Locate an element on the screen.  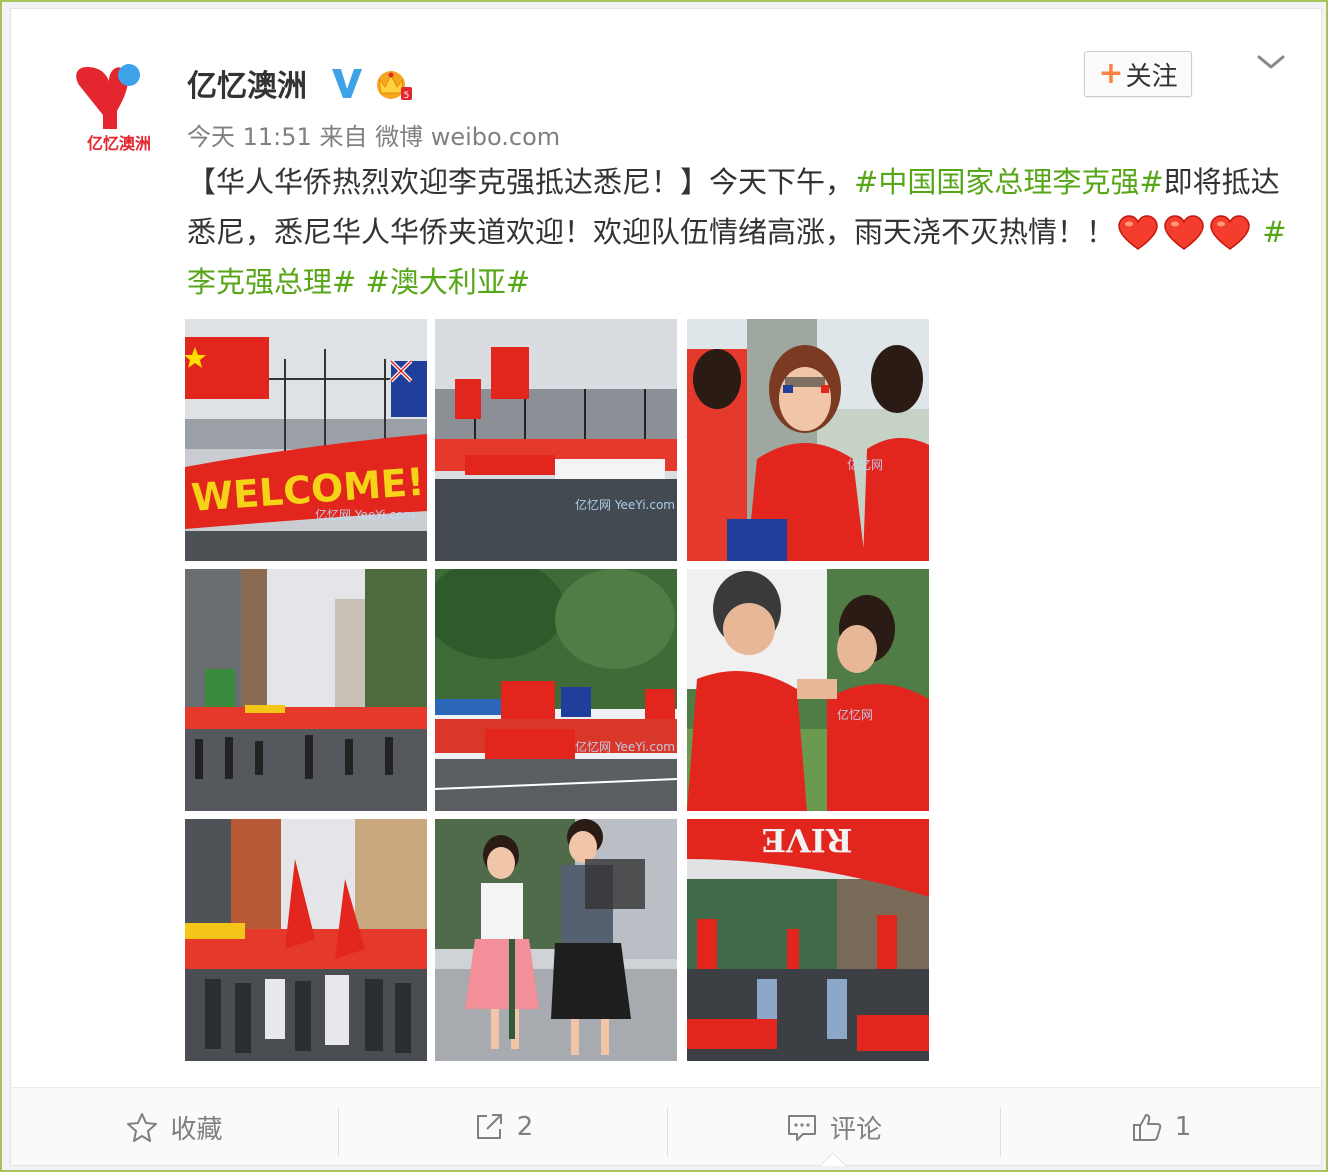
svg-text: 5 is located at coordinates (407, 96).